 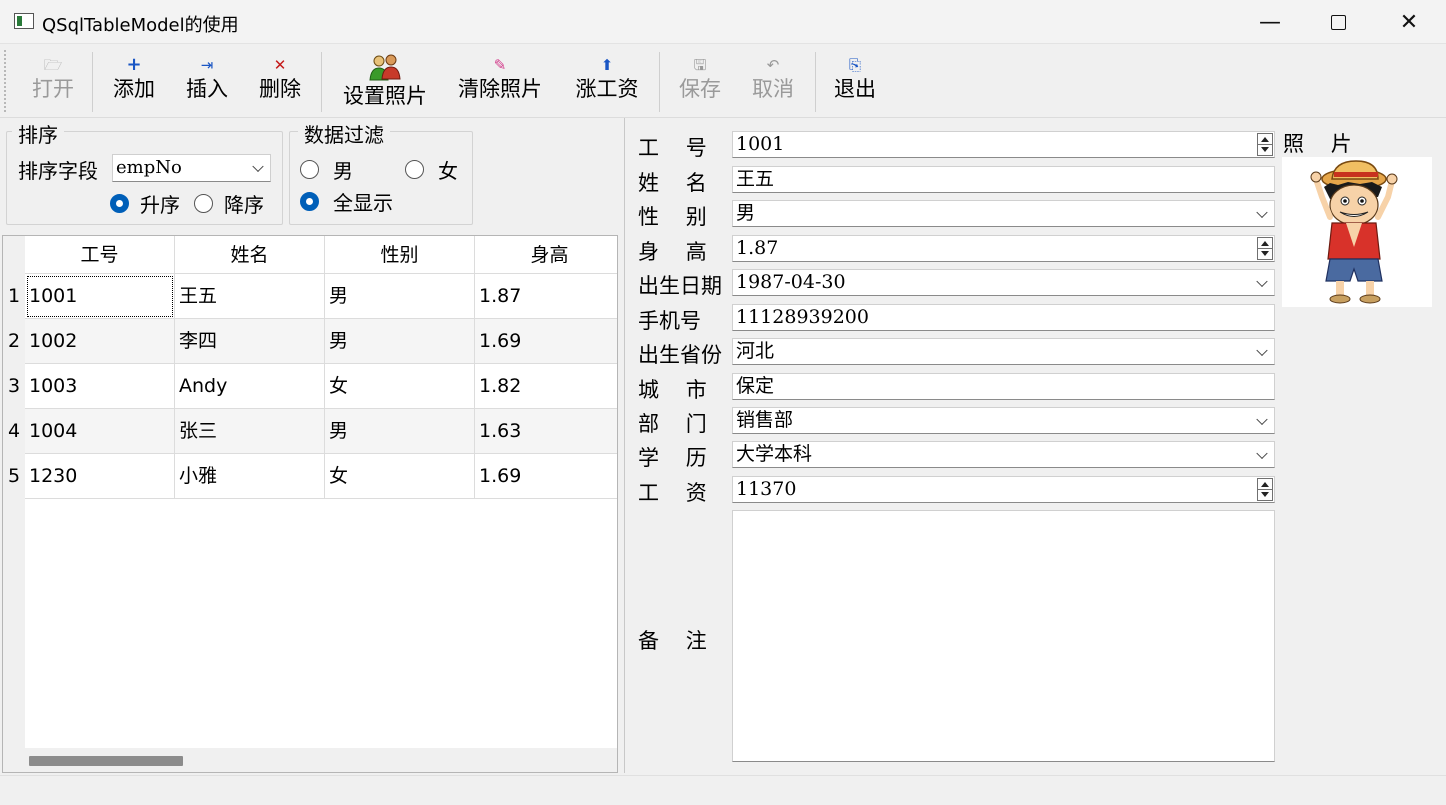 What do you see at coordinates (1003, 213) in the screenshot?
I see `gender-combo: 男` at bounding box center [1003, 213].